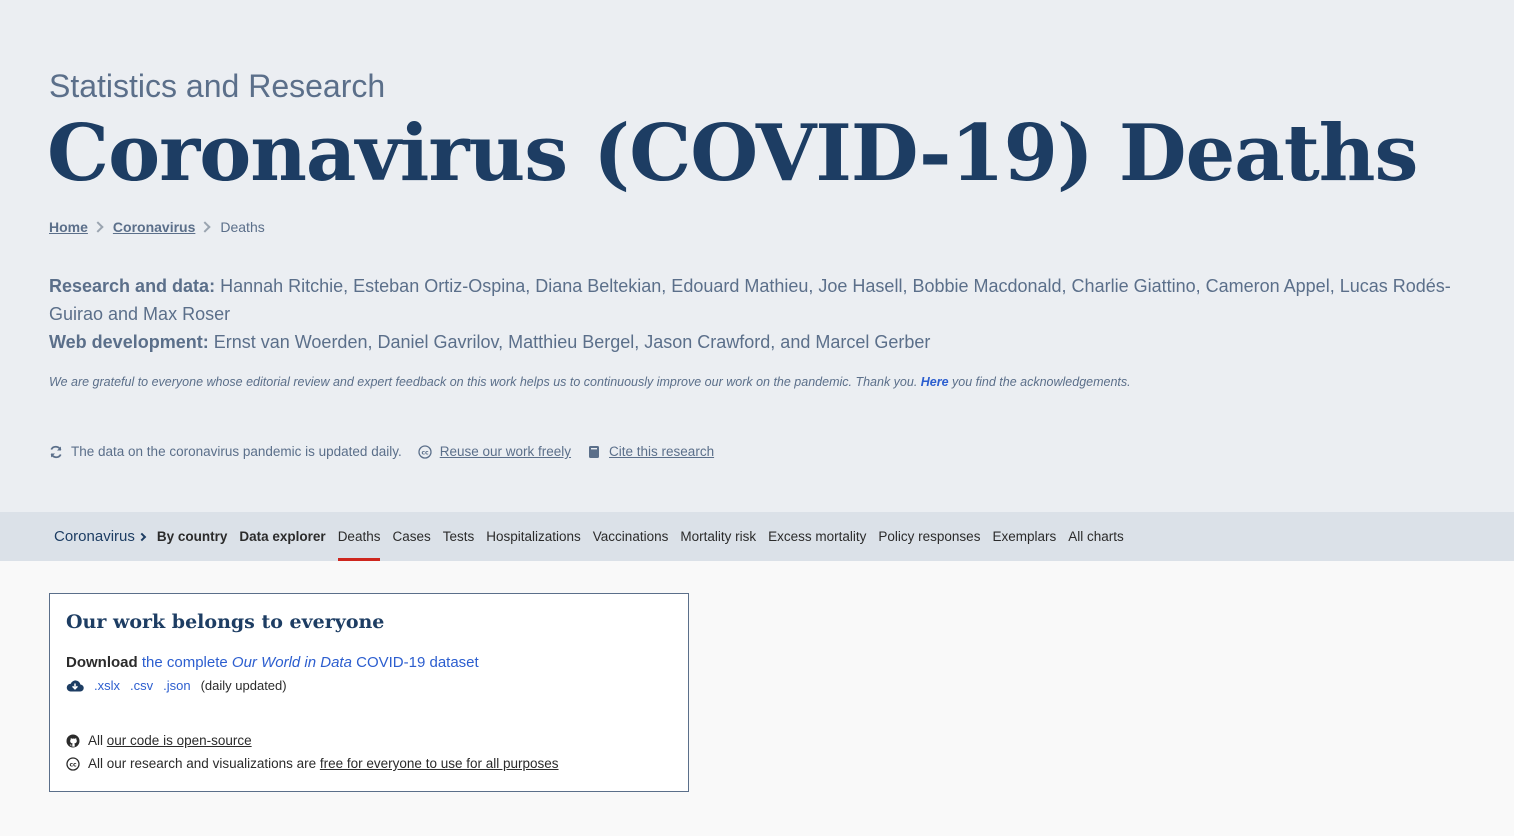 The width and height of the screenshot is (1514, 836). Describe the element at coordinates (132, 286) in the screenshot. I see `research-label: Research and data:` at that location.